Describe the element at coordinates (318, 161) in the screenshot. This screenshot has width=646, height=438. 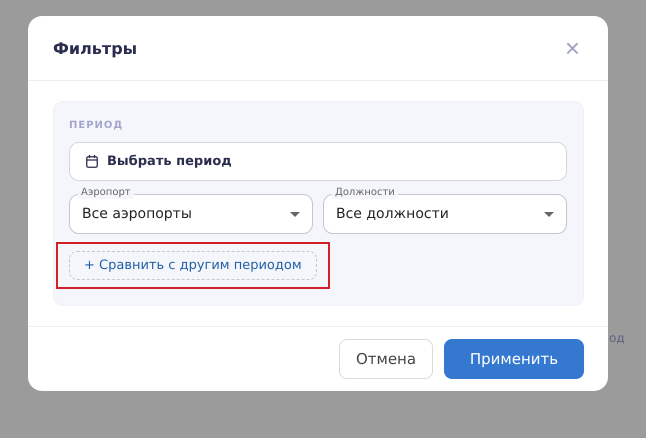
I see `select-period-button: Выбрать период` at that location.